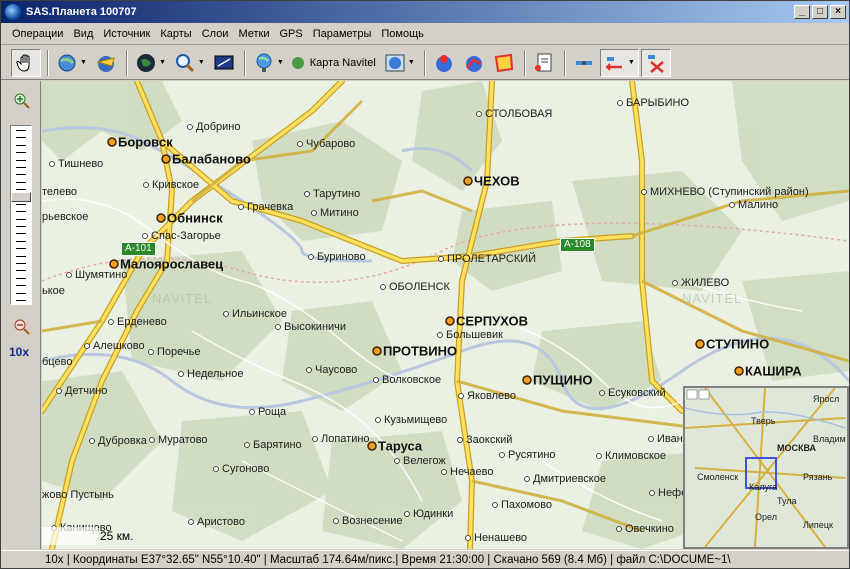  I want to click on close-button: ×, so click(838, 12).